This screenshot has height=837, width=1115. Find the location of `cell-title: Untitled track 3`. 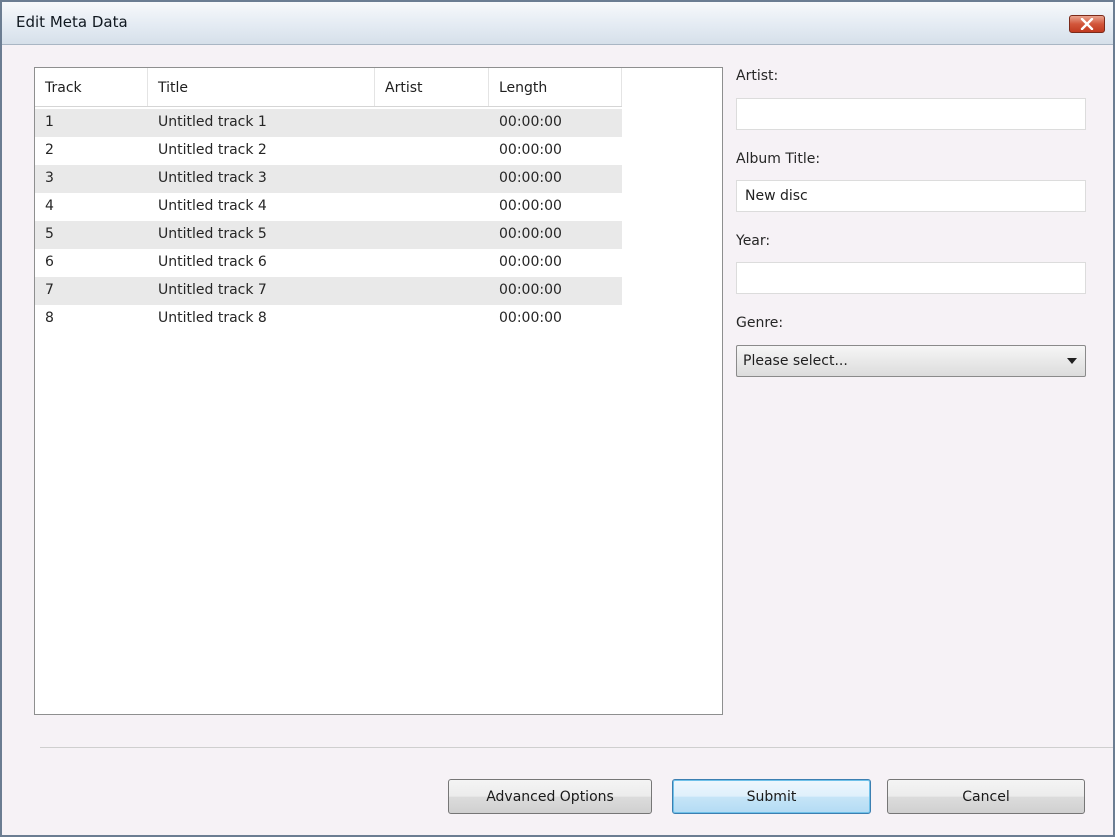

cell-title: Untitled track 3 is located at coordinates (212, 178).